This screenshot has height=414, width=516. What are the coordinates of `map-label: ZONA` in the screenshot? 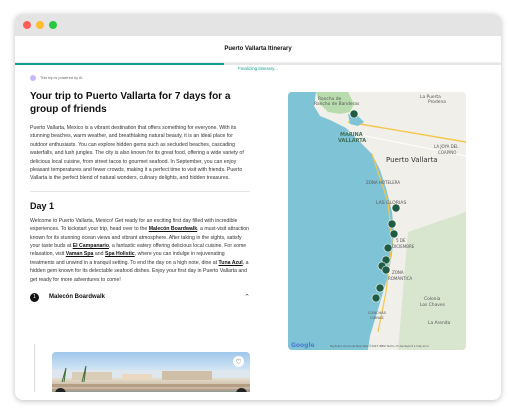 It's located at (398, 272).